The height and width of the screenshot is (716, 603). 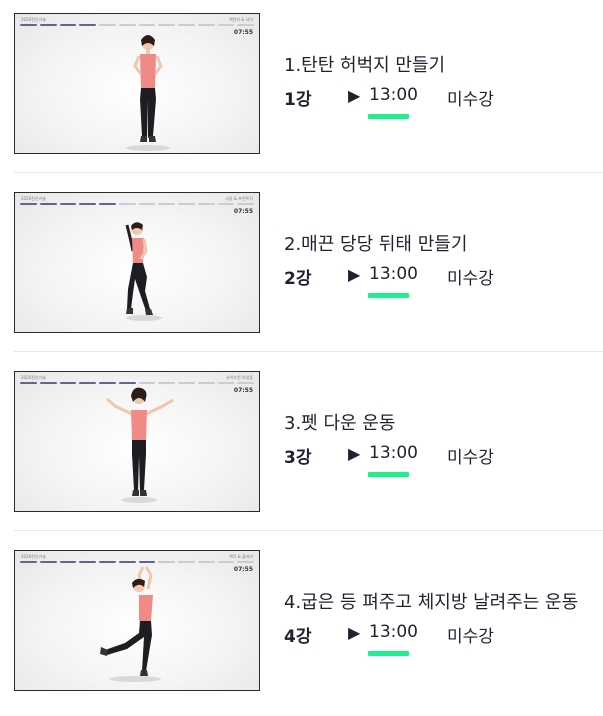 I want to click on lecture-session: 2강, so click(x=298, y=279).